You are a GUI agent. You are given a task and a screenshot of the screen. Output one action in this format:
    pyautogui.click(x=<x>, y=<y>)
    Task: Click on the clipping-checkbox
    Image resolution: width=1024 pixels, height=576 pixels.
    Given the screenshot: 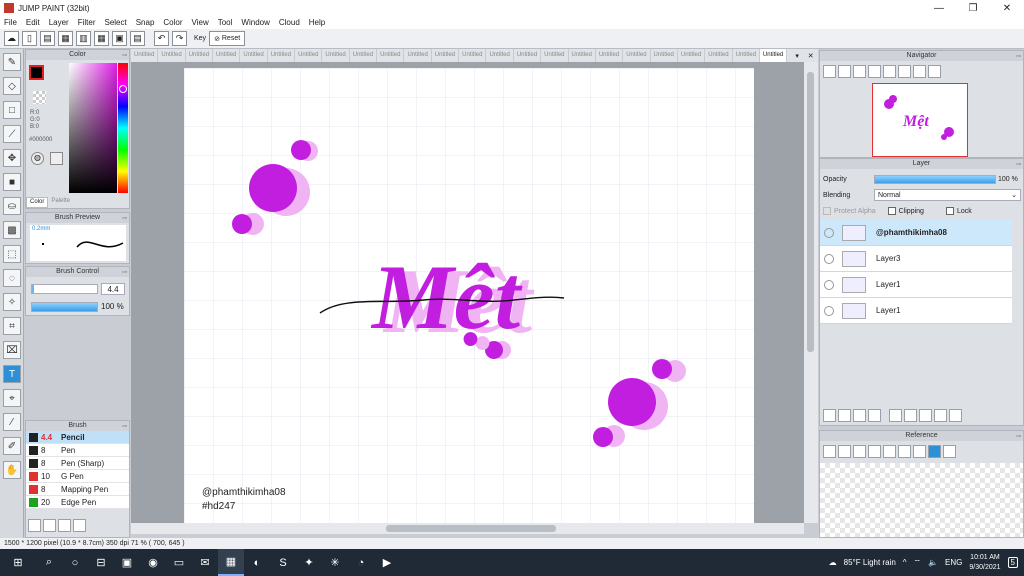 What is the action you would take?
    pyautogui.click(x=891, y=211)
    